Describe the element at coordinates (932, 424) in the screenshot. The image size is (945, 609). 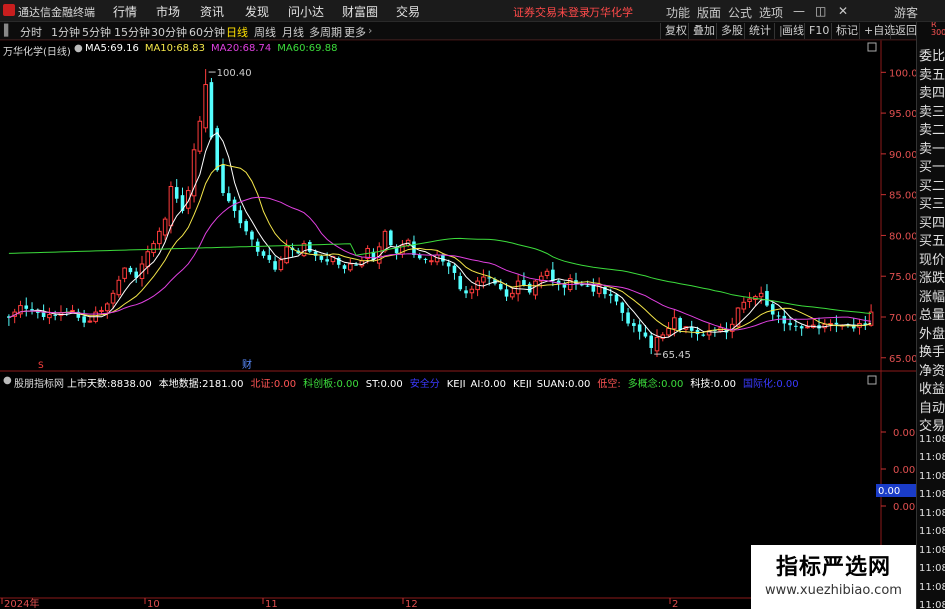
I see `quote-item: 交易` at that location.